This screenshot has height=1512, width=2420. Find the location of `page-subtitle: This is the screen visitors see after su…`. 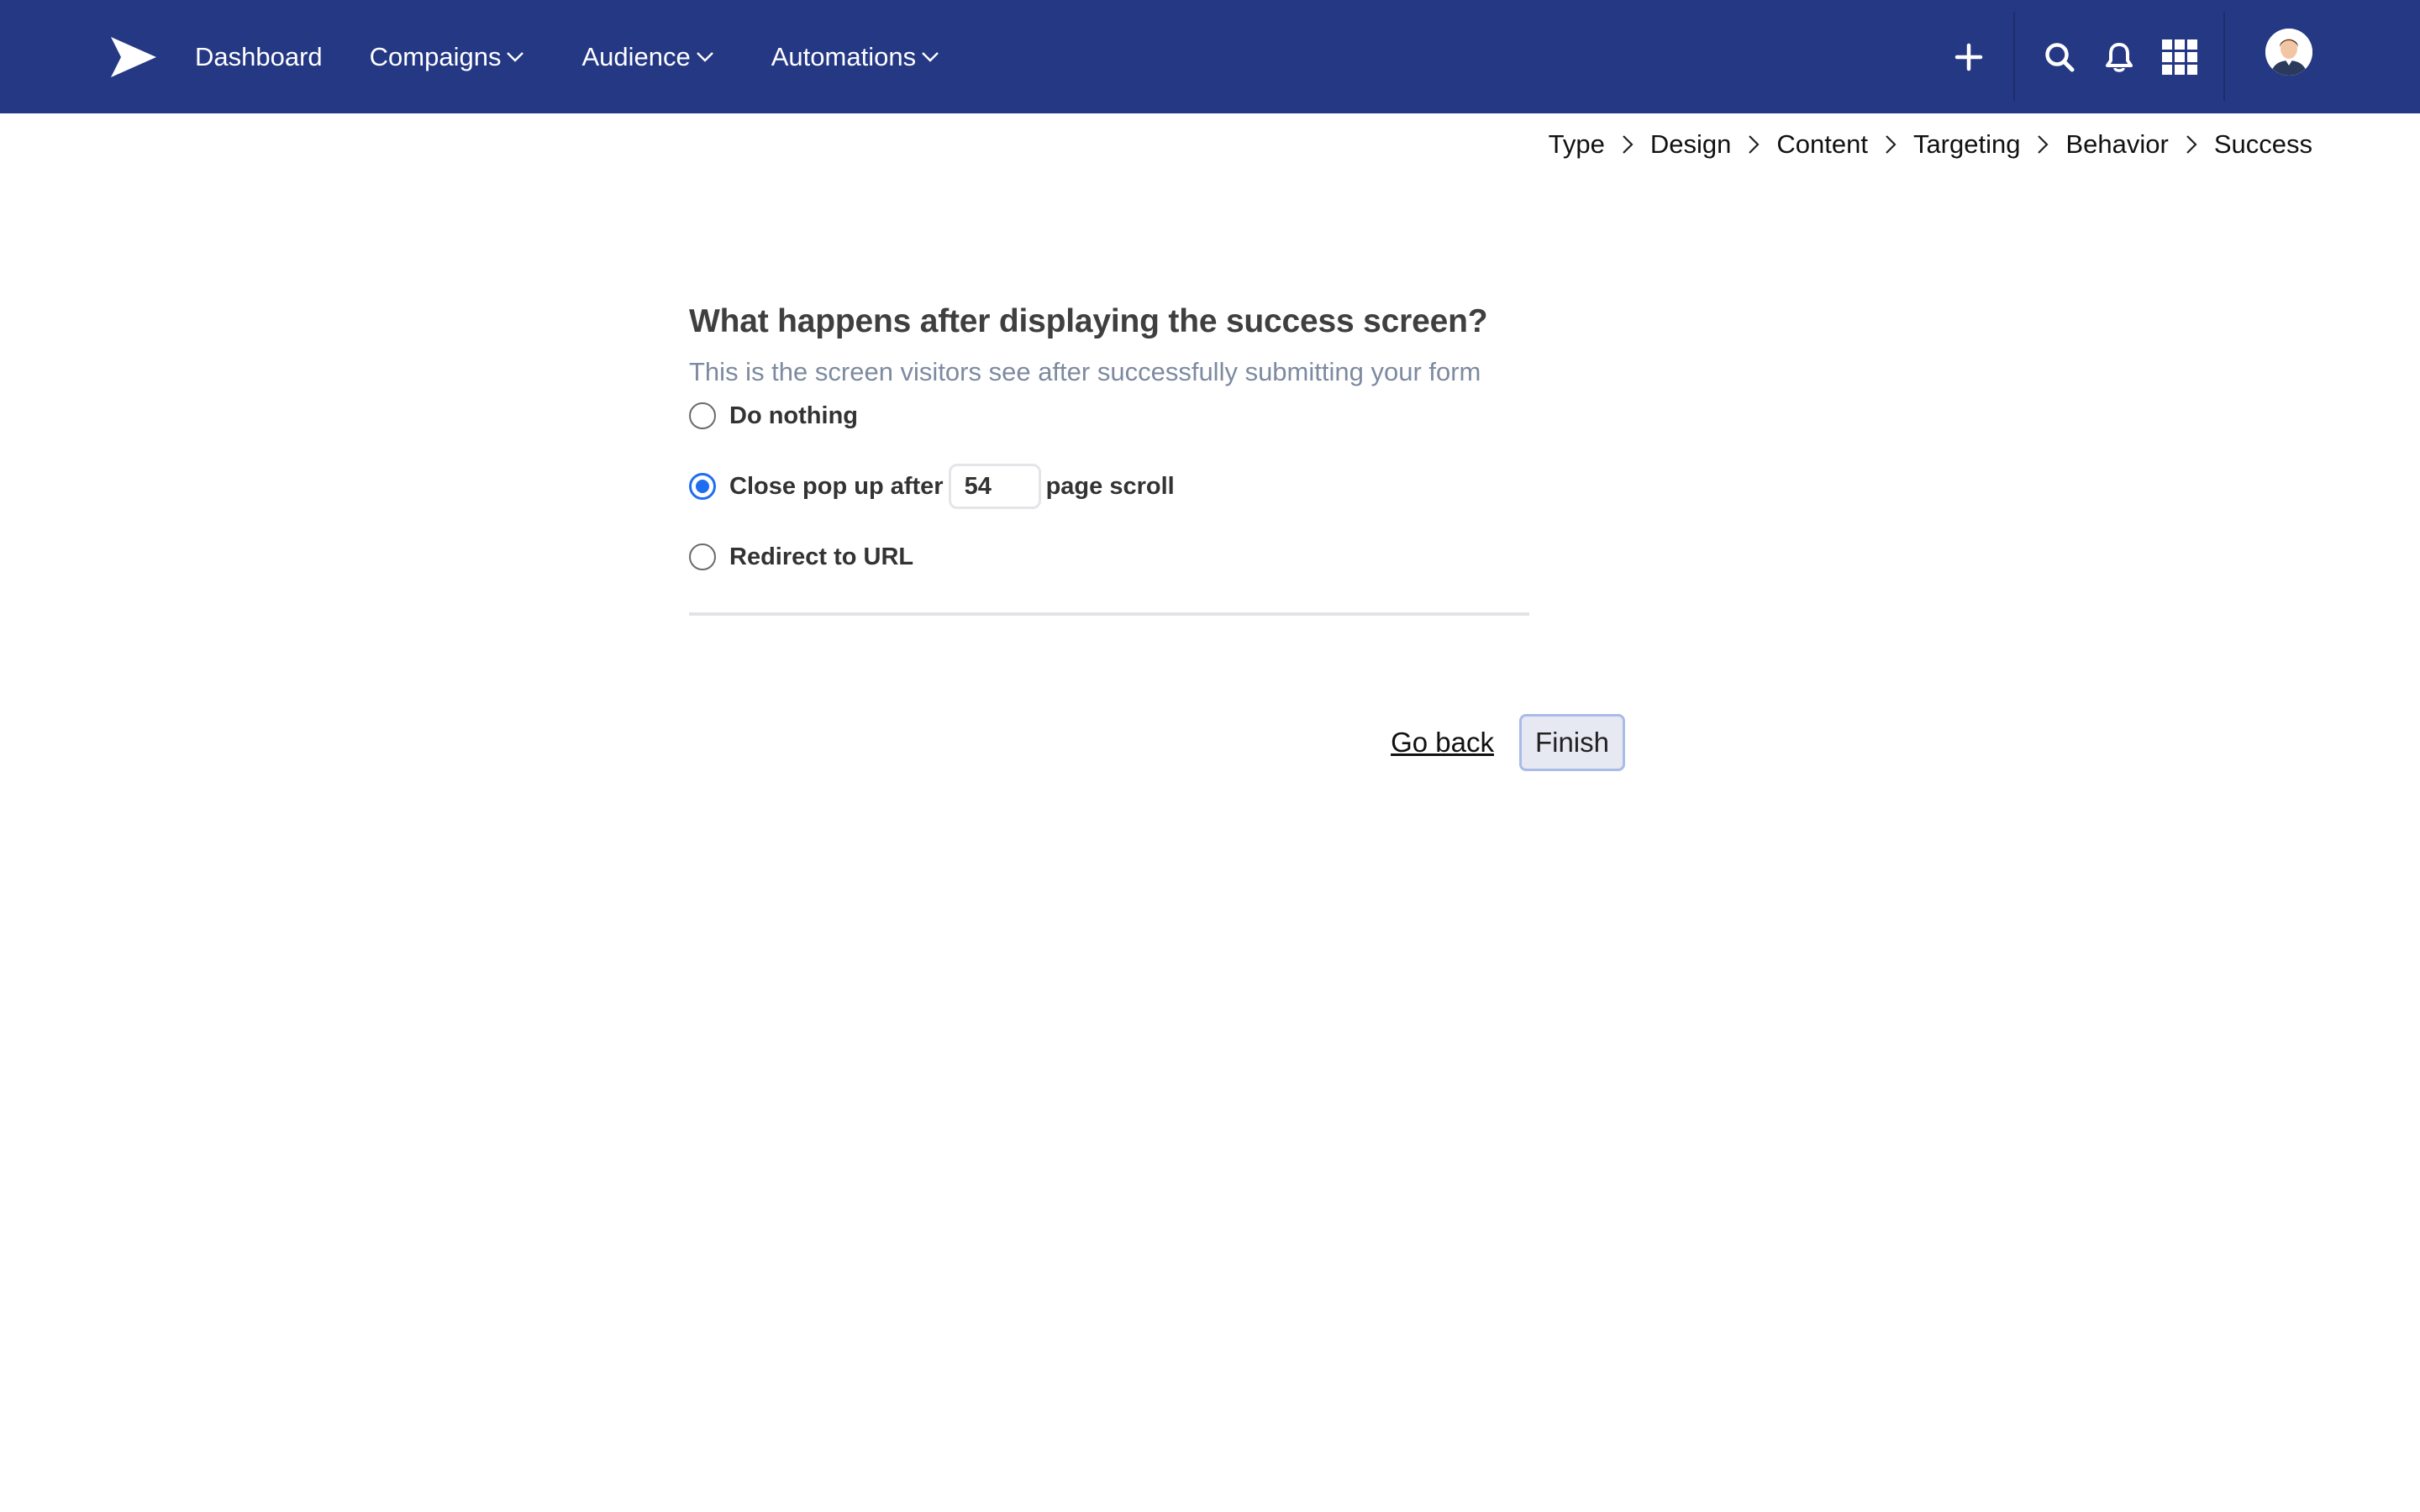

page-subtitle: This is the screen visitors see after su… is located at coordinates (1085, 371).